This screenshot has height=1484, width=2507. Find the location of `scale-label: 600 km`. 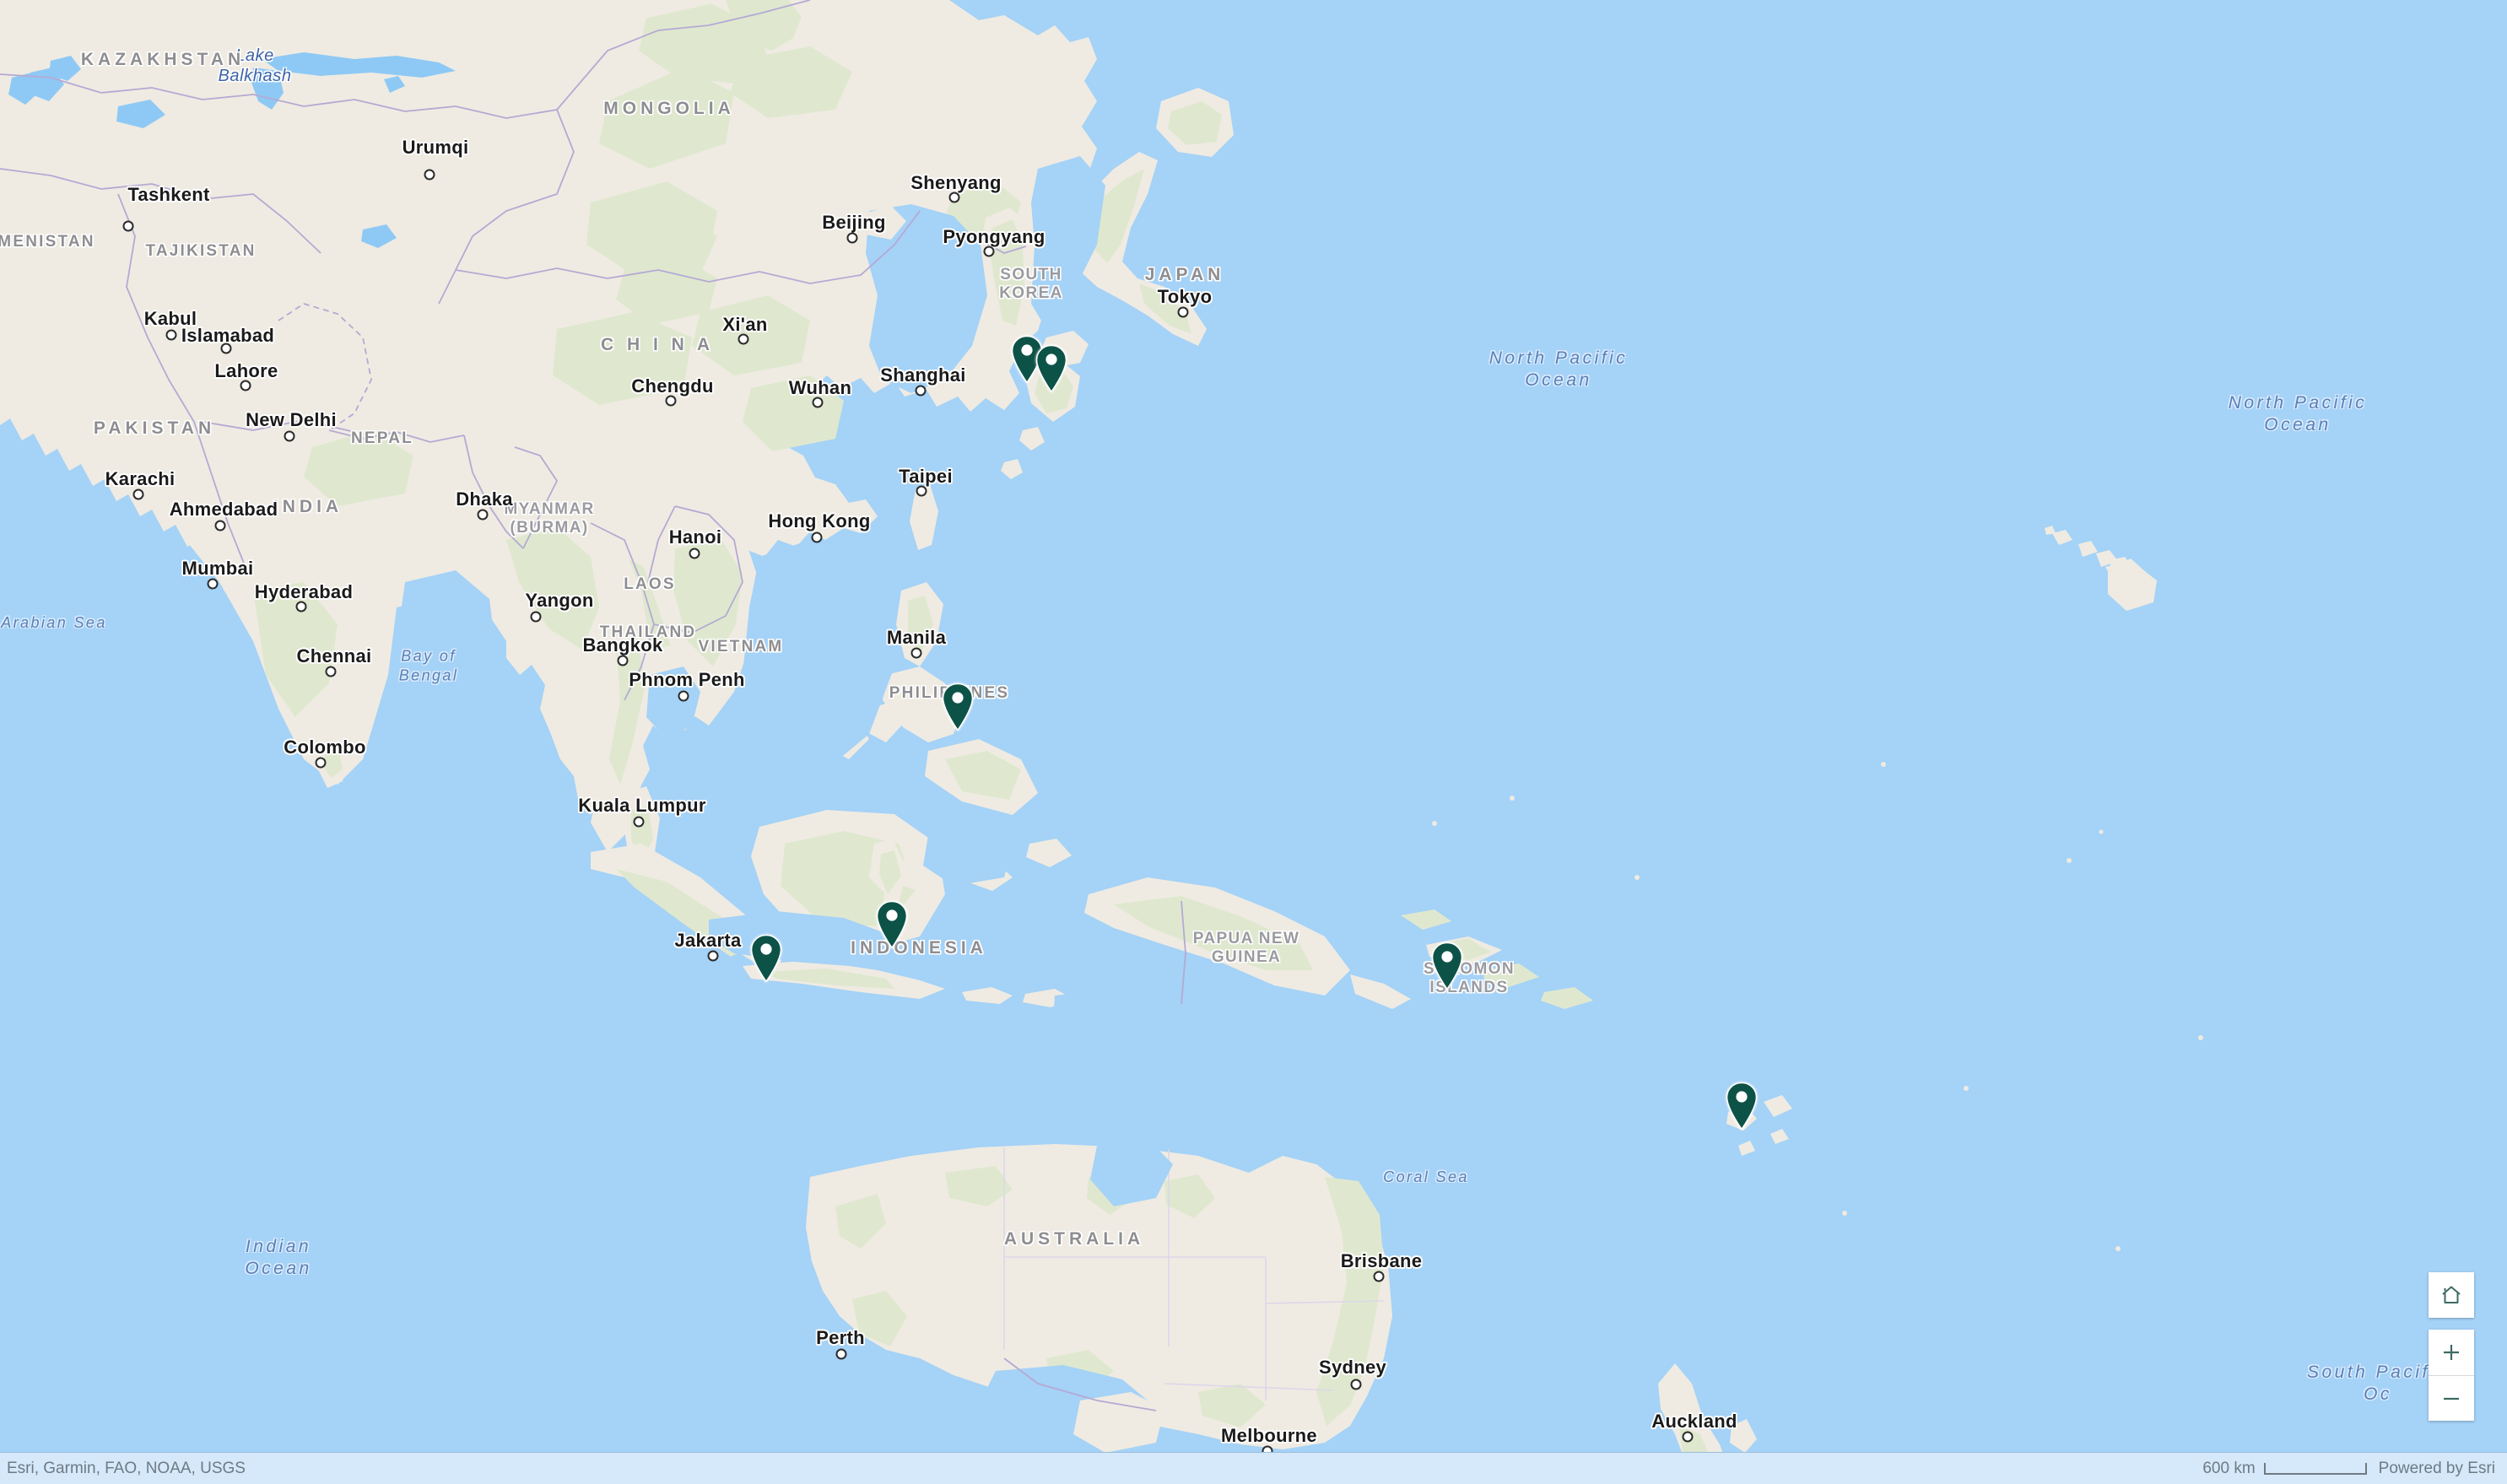

scale-label: 600 km is located at coordinates (2229, 1468).